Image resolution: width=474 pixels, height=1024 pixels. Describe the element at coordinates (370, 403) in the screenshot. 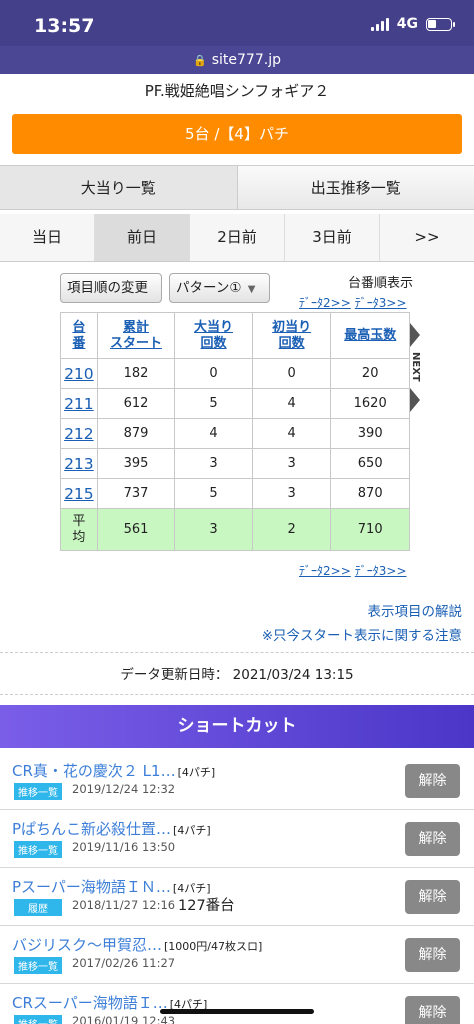

I see `cell-max: 1620` at that location.